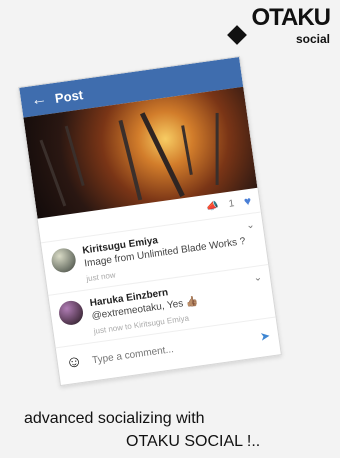 The width and height of the screenshot is (340, 458). What do you see at coordinates (39, 100) in the screenshot?
I see `back-icon: ←` at bounding box center [39, 100].